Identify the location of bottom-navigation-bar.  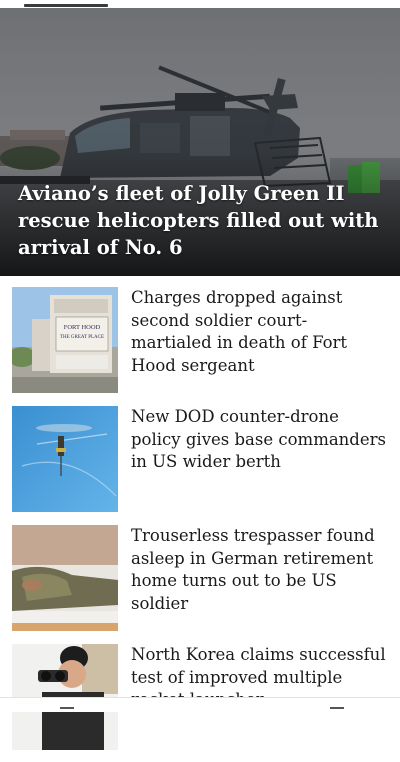
(200, 704).